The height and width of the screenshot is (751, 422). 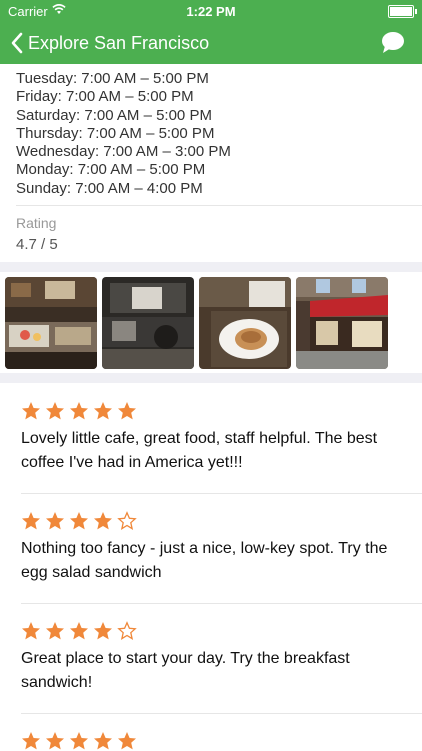 I want to click on hours-row: Sunday: 7:00 AM – 4:00 PM, so click(x=109, y=188).